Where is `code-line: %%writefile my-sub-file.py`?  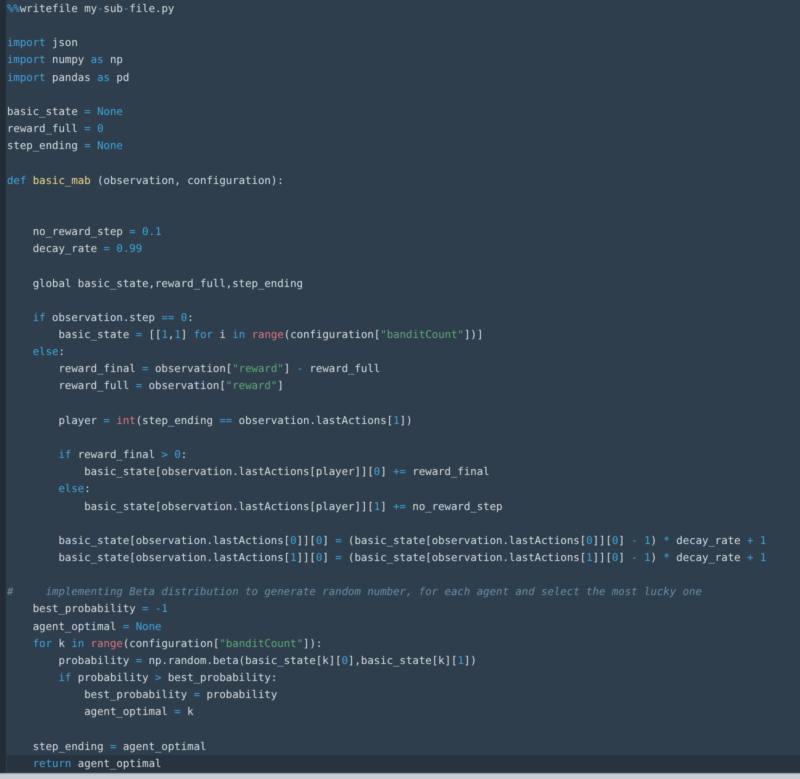
code-line: %%writefile my-sub-file.py is located at coordinates (91, 9).